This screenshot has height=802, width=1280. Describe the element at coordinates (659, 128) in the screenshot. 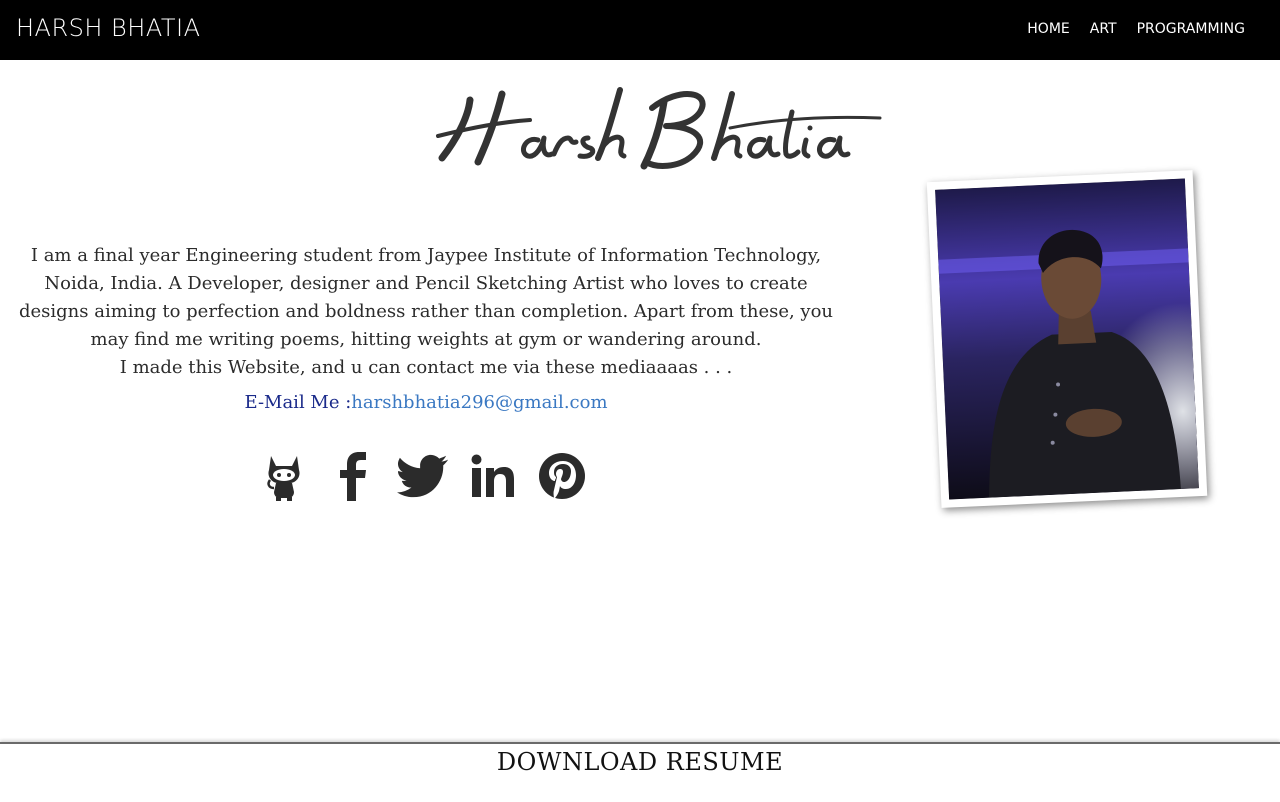

I see `signature-logo` at that location.